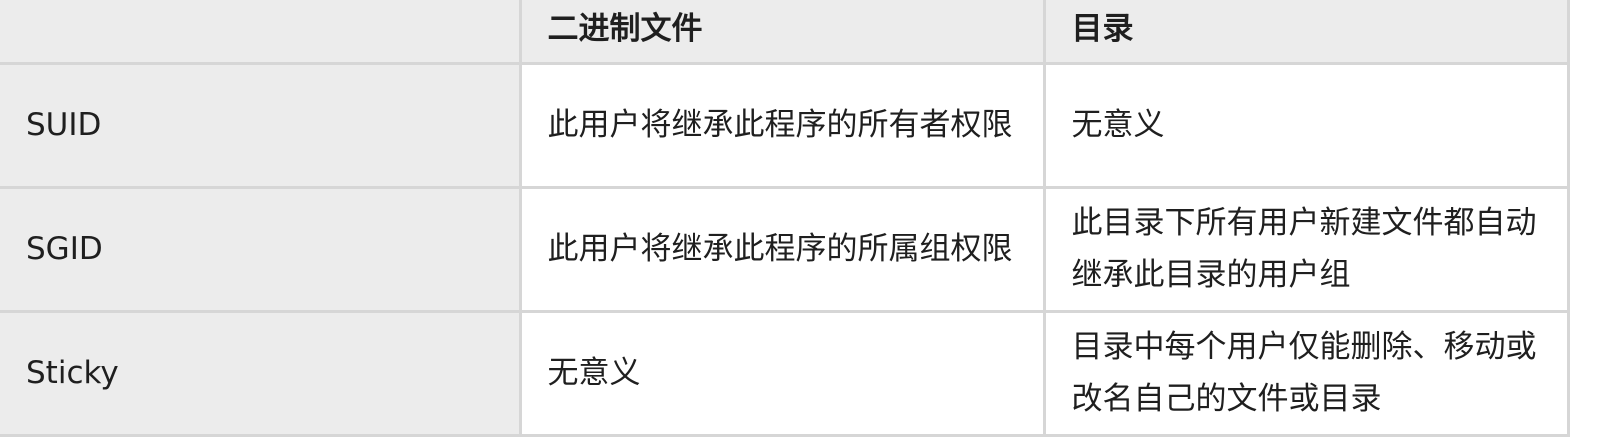 The image size is (1620, 444). Describe the element at coordinates (782, 32) in the screenshot. I see `header-cell-binary: 二进制文件` at that location.